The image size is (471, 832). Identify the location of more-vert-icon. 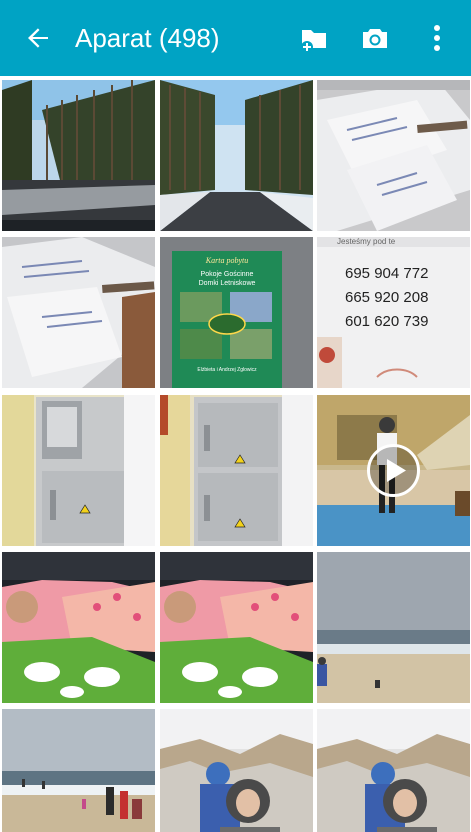
(437, 38).